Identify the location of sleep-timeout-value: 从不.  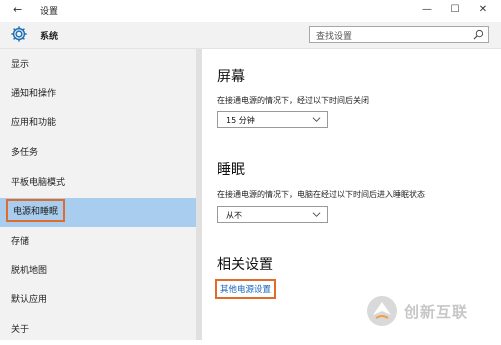
(234, 215).